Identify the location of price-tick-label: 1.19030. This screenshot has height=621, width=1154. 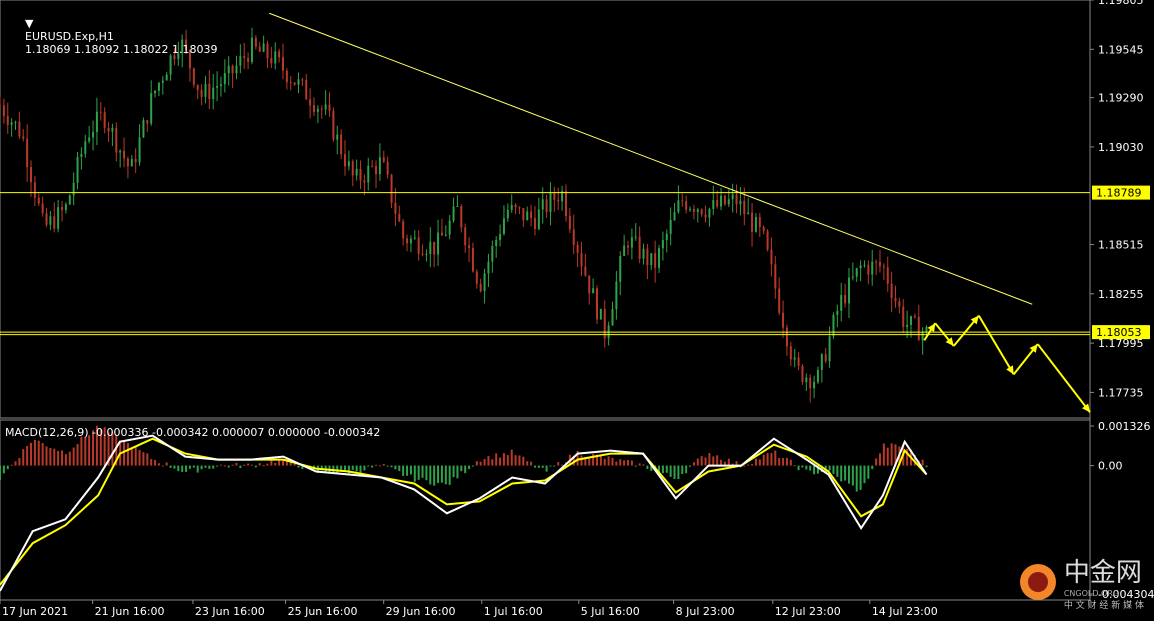
(1121, 147).